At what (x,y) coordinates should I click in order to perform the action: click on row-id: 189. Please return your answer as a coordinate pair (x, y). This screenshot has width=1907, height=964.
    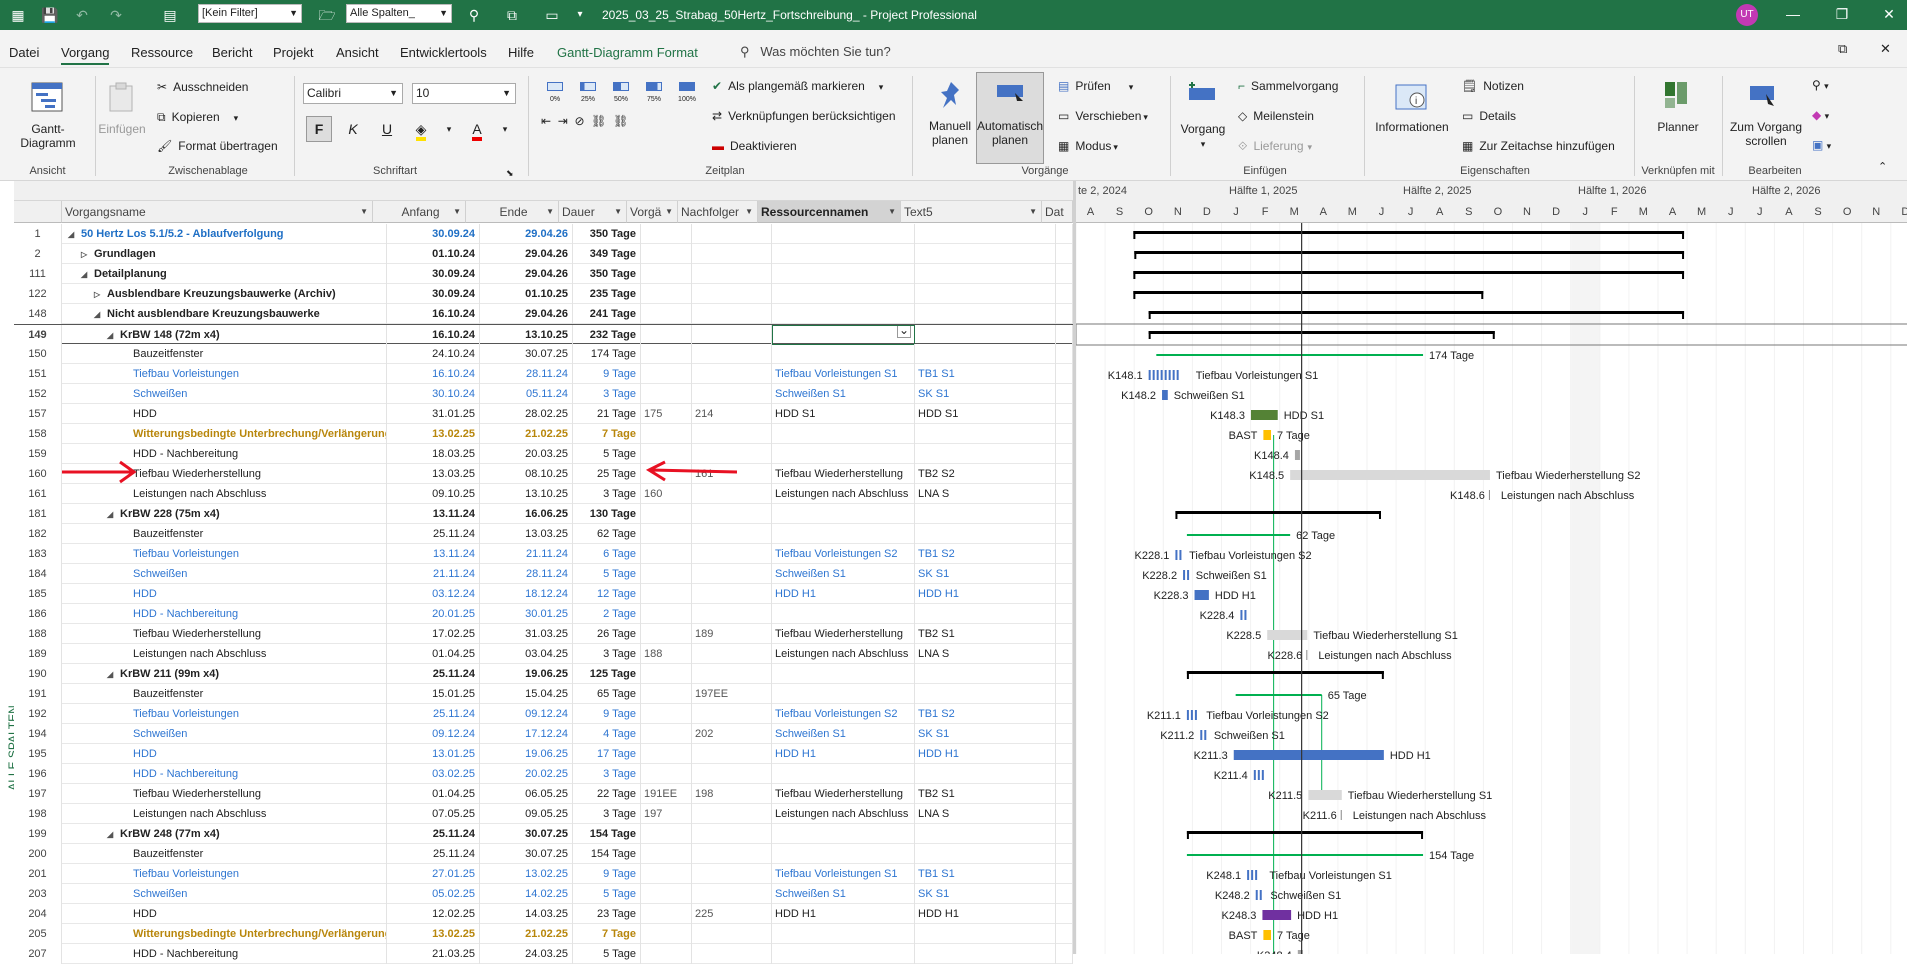
    Looking at the image, I should click on (38, 654).